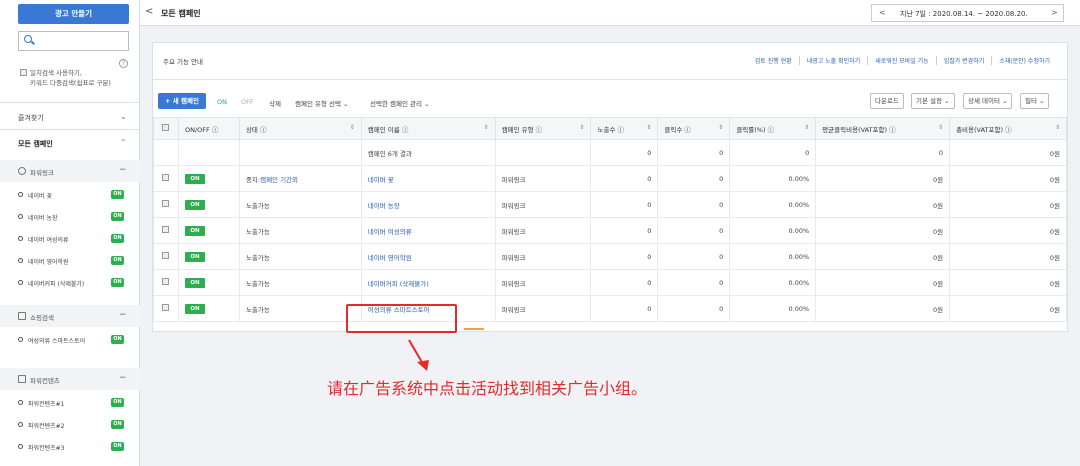 This screenshot has width=1080, height=466. I want to click on header-clicks: 클릭수 ⓘ ⇕, so click(694, 128).